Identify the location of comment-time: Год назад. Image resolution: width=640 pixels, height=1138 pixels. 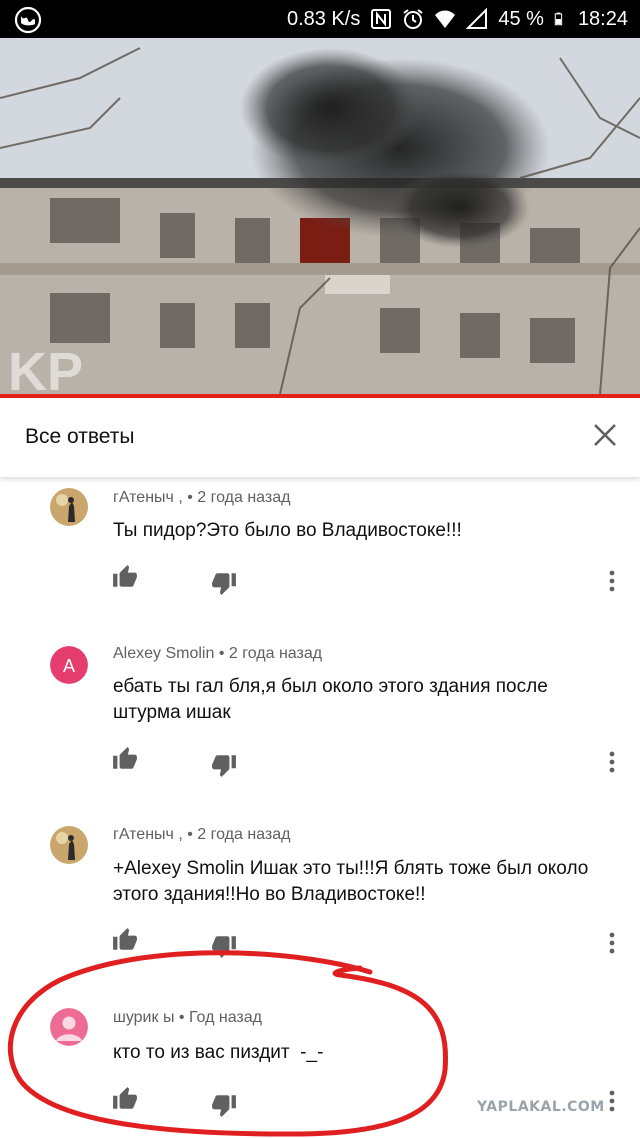
(225, 1017).